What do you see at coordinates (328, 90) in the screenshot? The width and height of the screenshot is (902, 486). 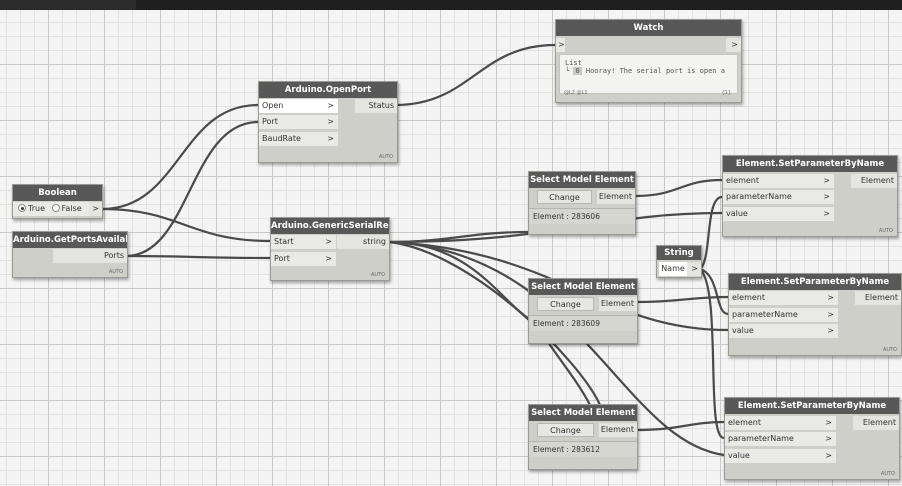 I see `node-title: Arduino.OpenPort` at bounding box center [328, 90].